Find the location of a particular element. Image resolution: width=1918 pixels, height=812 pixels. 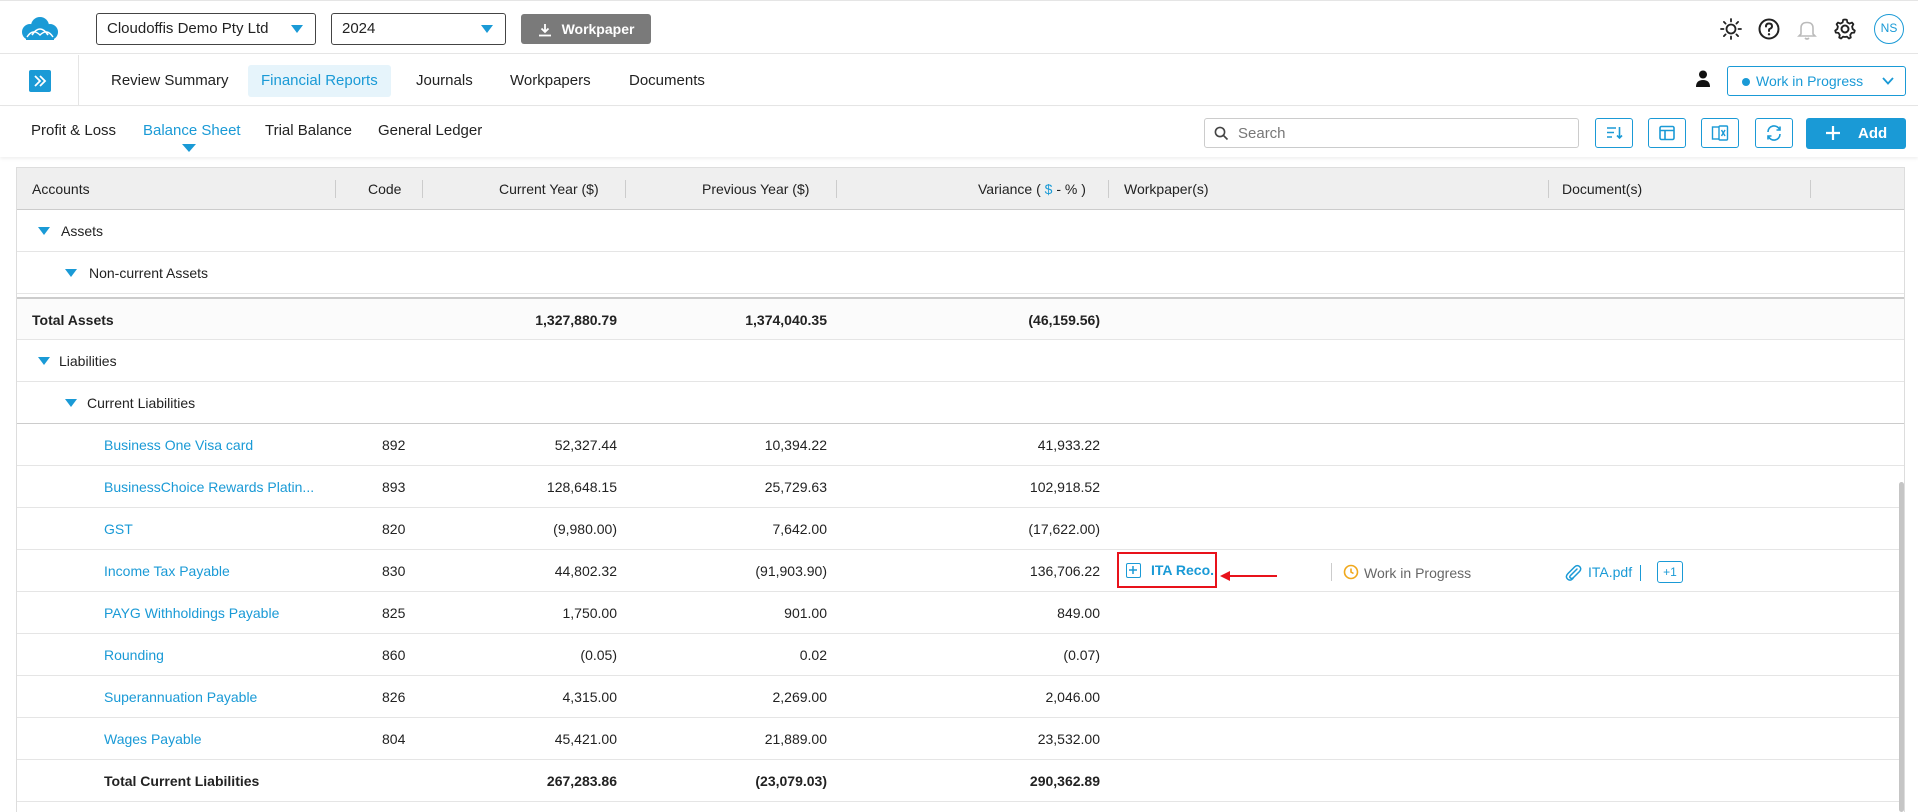

col-workpapers: Workpaper(s) is located at coordinates (1166, 189).